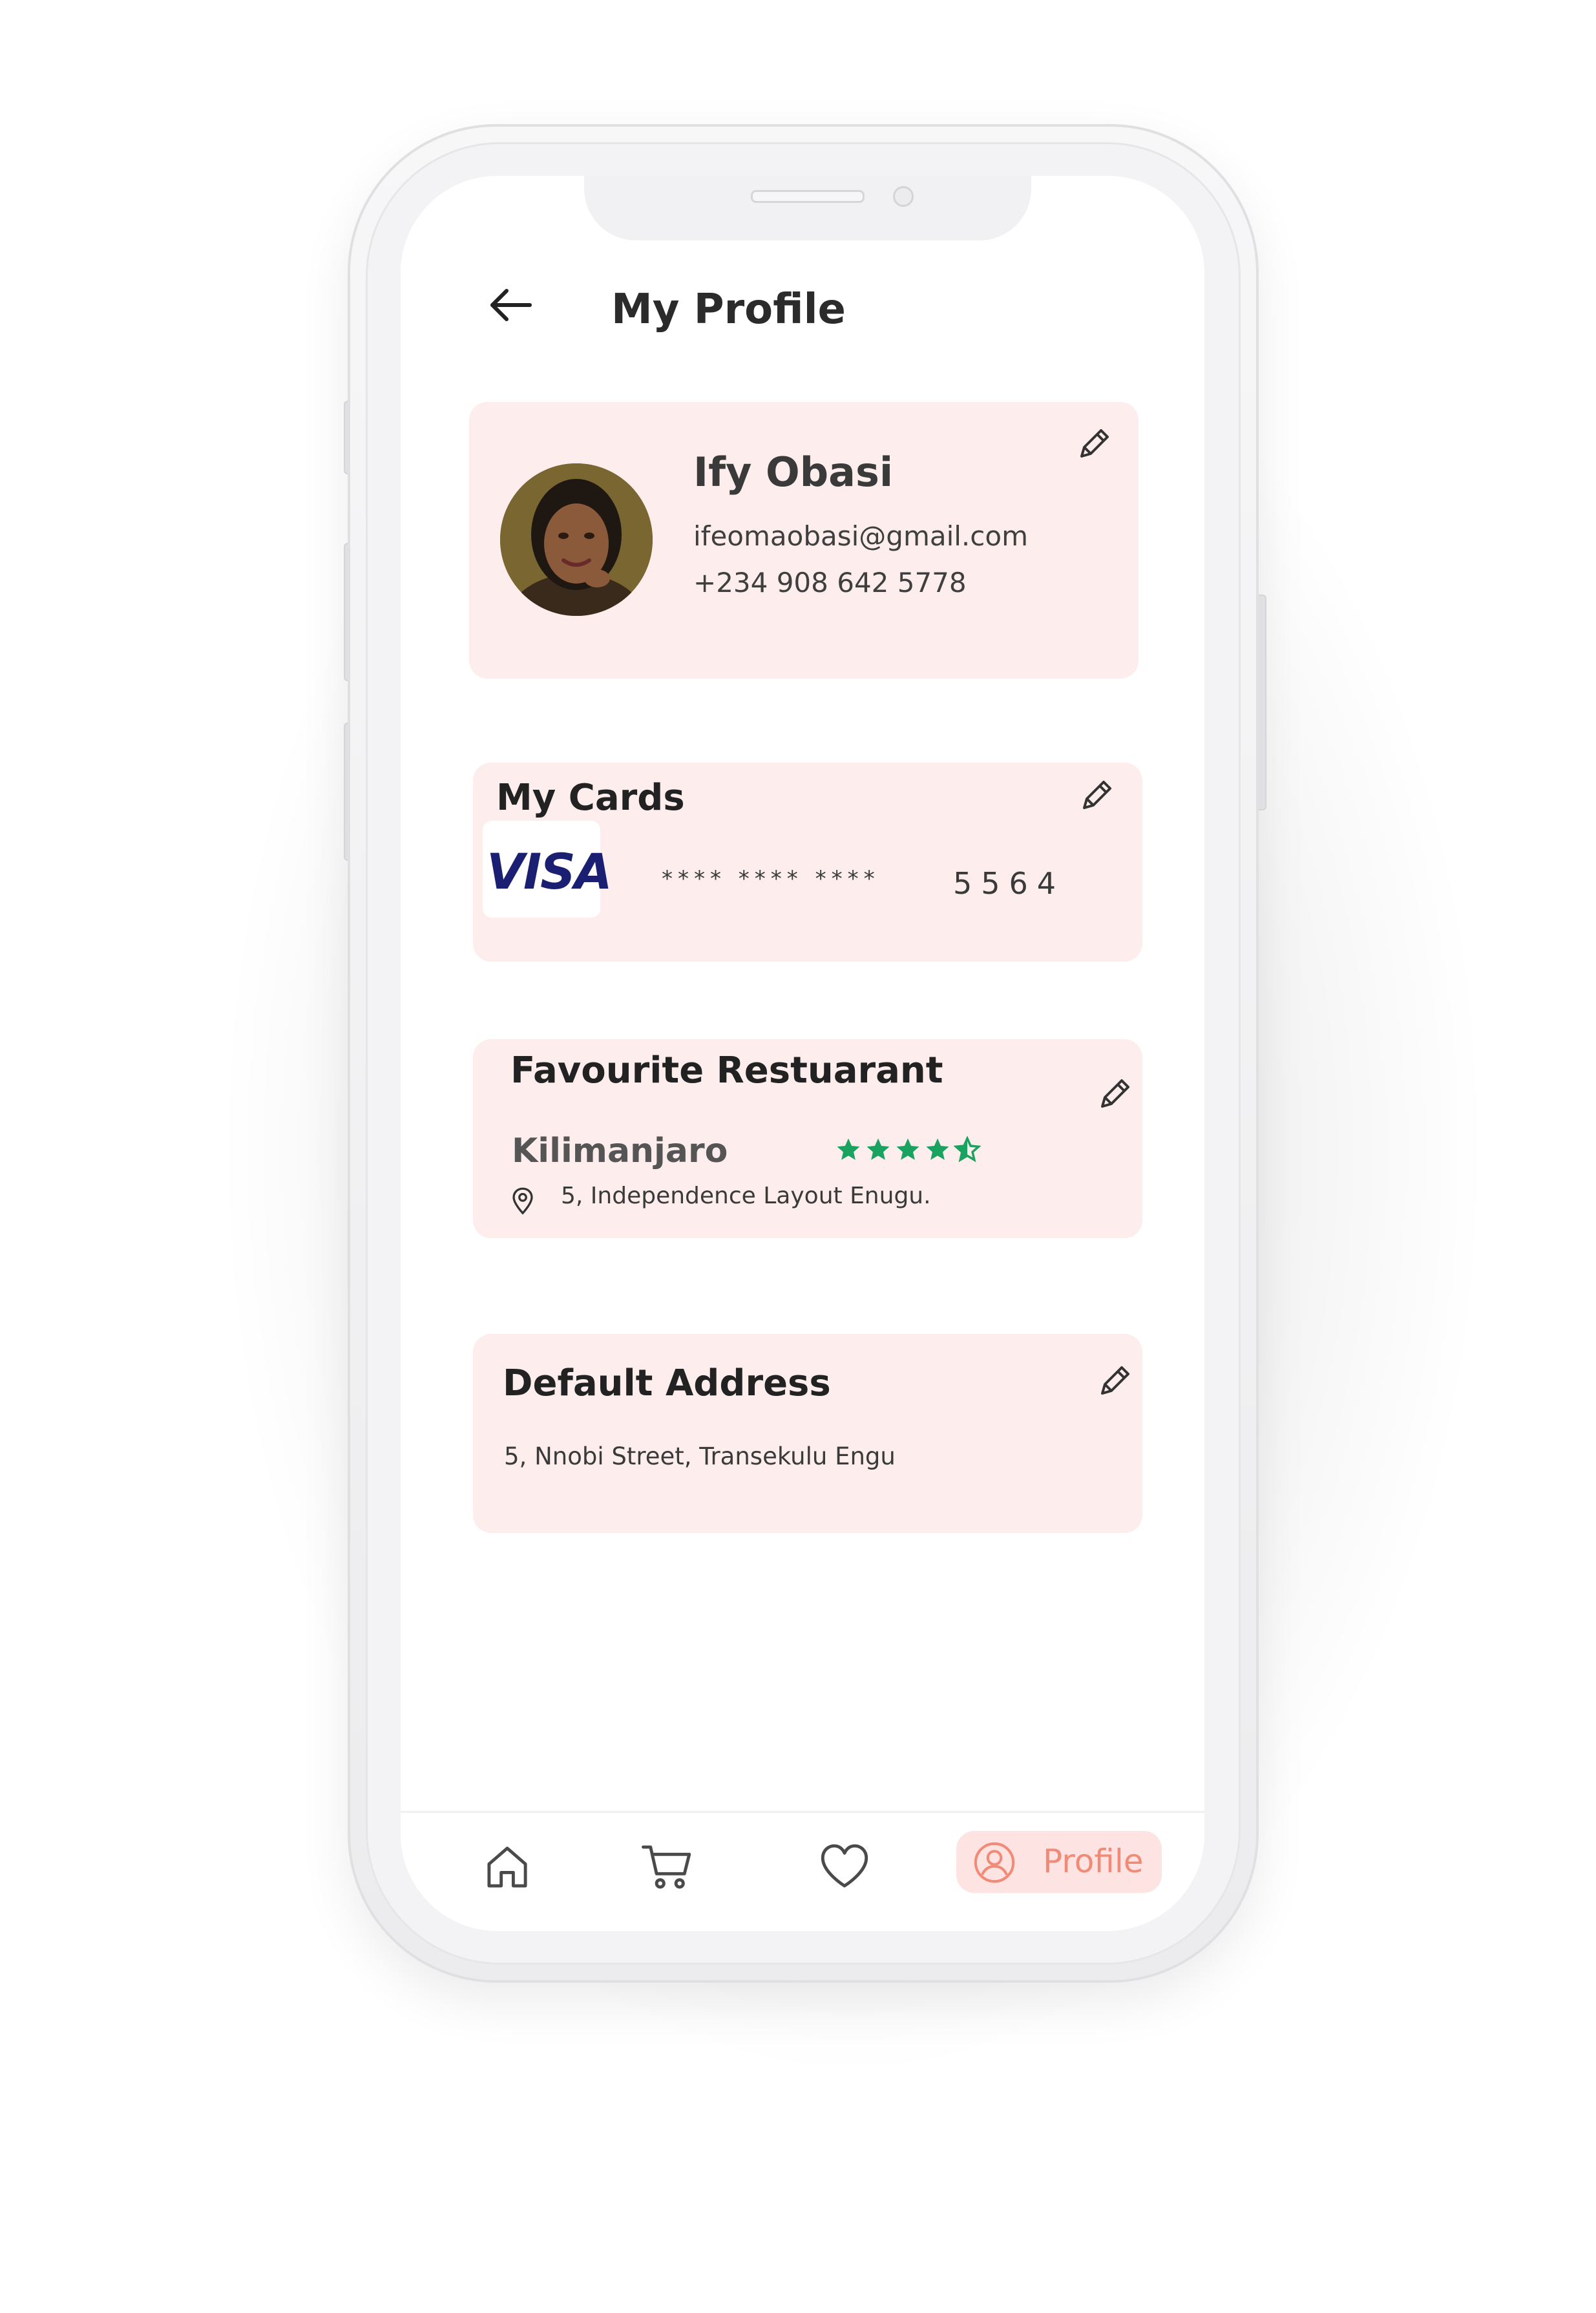 The width and height of the screenshot is (1596, 2313). I want to click on notch, so click(807, 208).